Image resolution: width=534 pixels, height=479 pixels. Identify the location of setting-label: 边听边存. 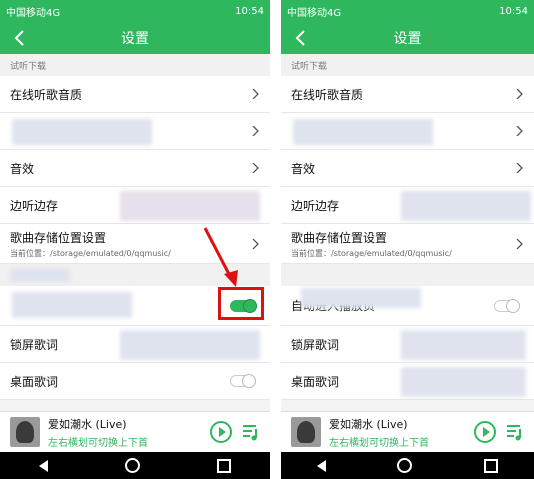
(315, 205).